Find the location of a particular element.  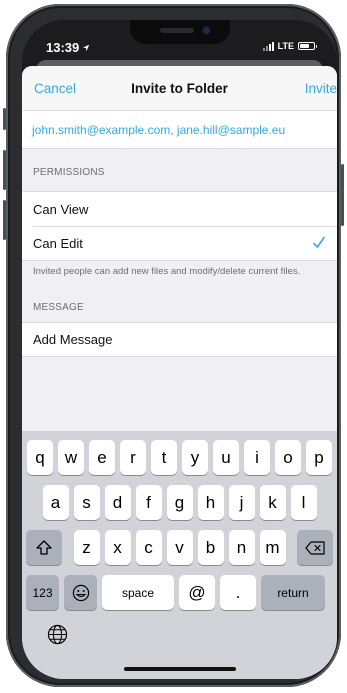

checkmark-icon is located at coordinates (319, 242).